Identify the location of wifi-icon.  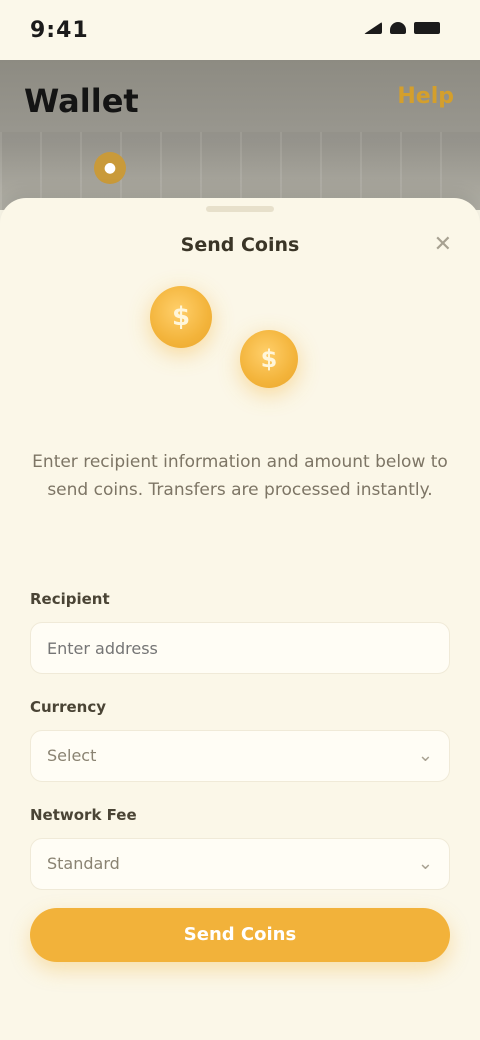
(398, 28).